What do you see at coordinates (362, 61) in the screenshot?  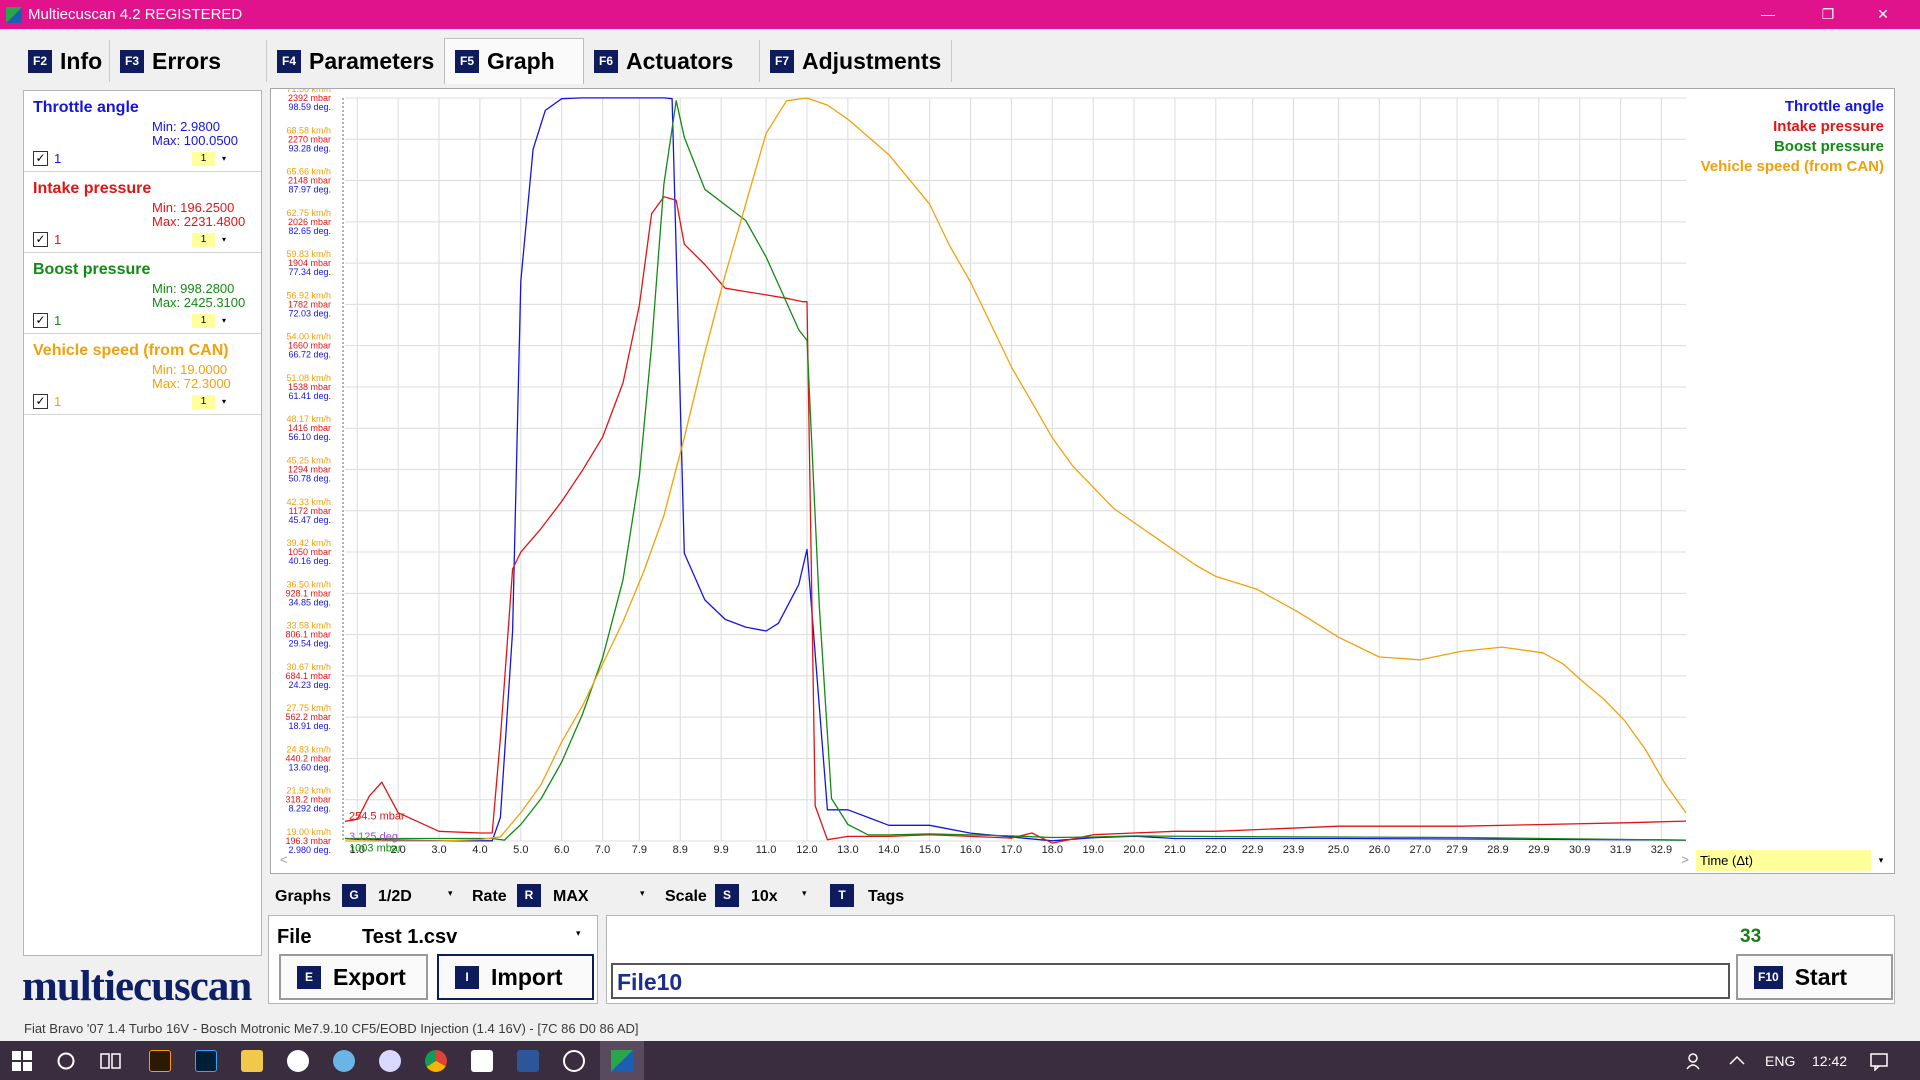 I see `tab-parameters: F4 Parameters` at bounding box center [362, 61].